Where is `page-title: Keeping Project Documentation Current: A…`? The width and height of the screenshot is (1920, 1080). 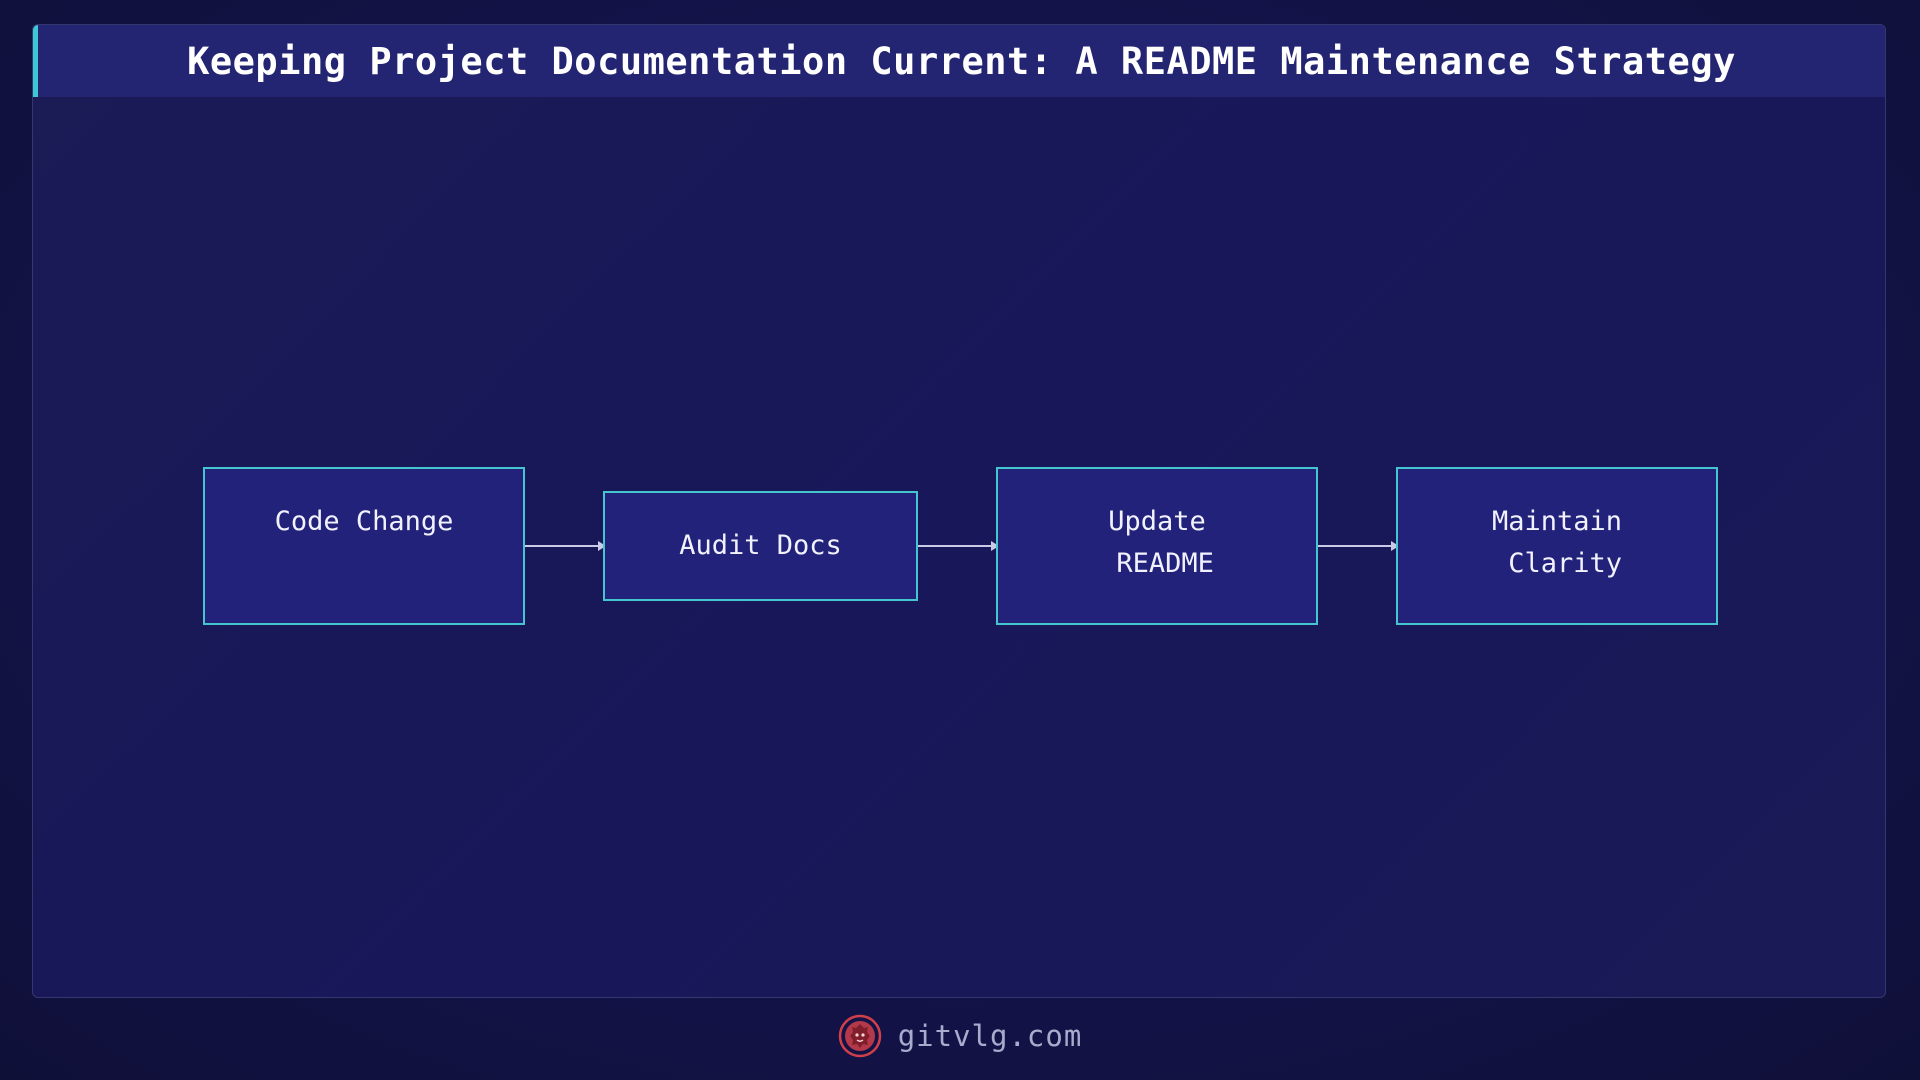
page-title: Keeping Project Documentation Current: A… is located at coordinates (961, 61).